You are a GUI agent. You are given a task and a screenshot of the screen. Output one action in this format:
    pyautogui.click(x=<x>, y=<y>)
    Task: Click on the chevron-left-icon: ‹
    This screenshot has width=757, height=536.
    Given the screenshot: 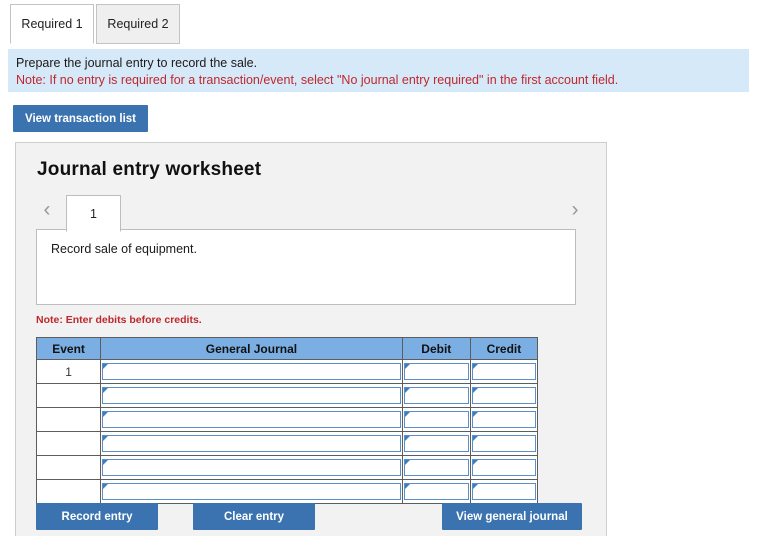 What is the action you would take?
    pyautogui.click(x=47, y=210)
    